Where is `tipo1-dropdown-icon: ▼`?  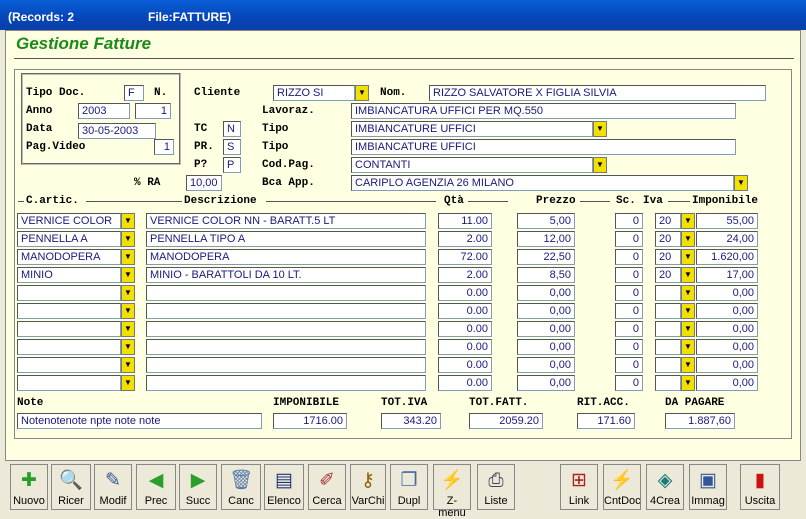
tipo1-dropdown-icon: ▼ is located at coordinates (600, 129).